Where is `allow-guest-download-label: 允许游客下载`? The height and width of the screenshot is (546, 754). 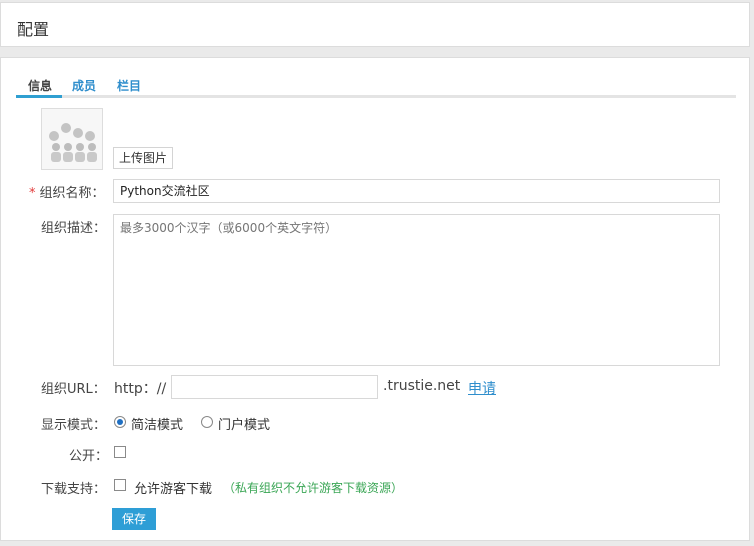
allow-guest-download-label: 允许游客下载 is located at coordinates (173, 489).